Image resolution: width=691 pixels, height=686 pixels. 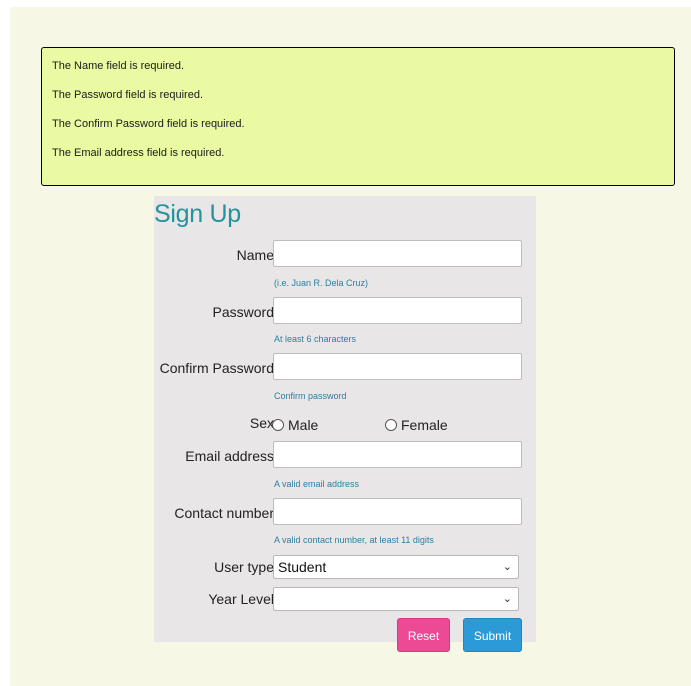 I want to click on error-confirm-password-required: The Confirm Password field is required., so click(x=148, y=124).